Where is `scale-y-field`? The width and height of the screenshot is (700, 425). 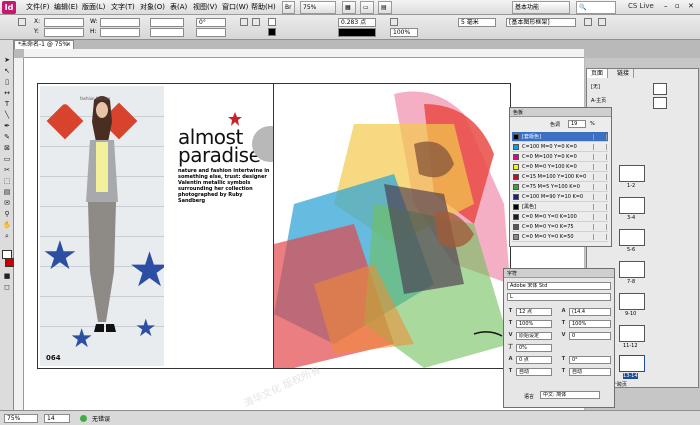 scale-y-field is located at coordinates (167, 32).